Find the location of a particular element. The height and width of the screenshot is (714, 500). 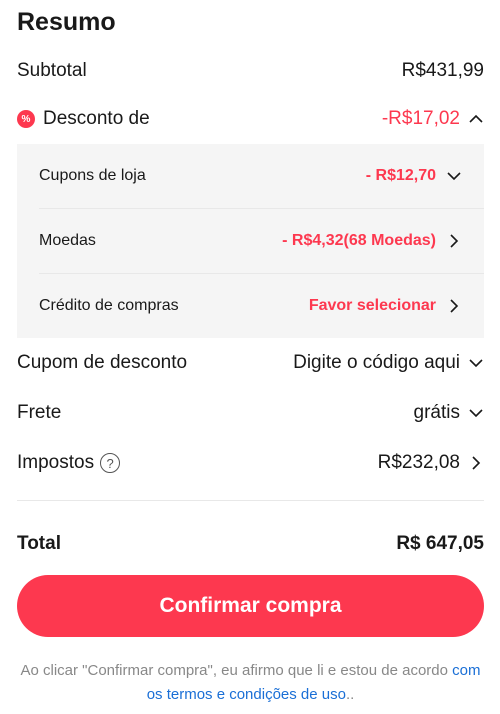

coupon-row: Cupom de desconto Digite o código aqui is located at coordinates (250, 363).